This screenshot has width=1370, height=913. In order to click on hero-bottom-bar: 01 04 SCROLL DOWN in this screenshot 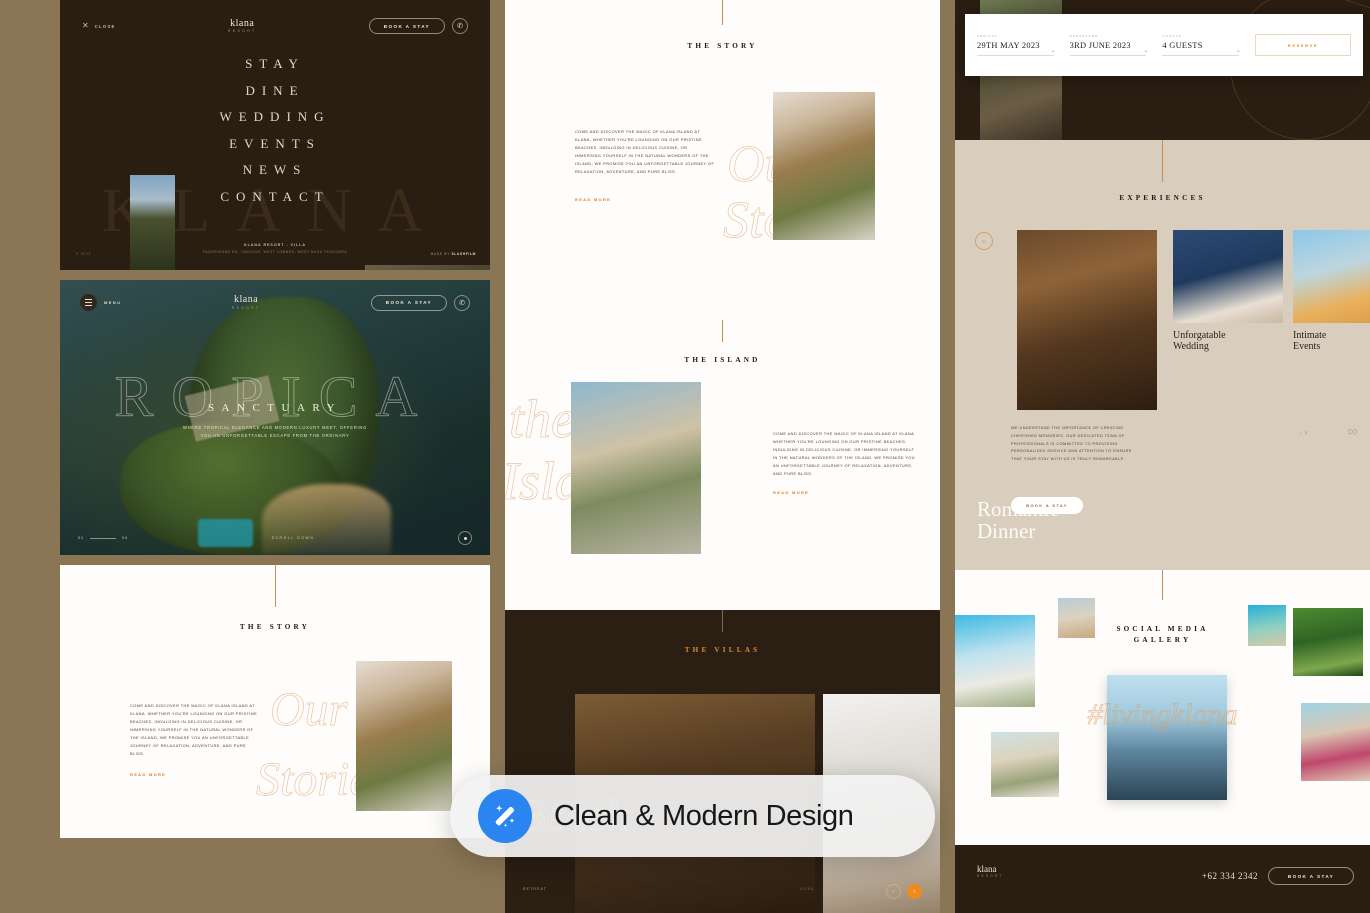, I will do `click(275, 538)`.